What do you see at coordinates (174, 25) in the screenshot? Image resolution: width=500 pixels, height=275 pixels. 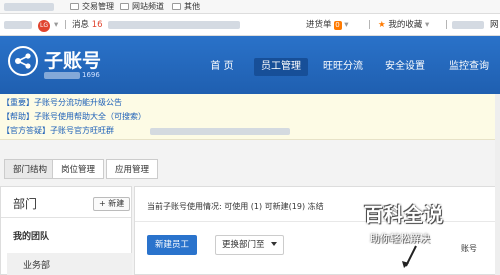 I see `blurred-links` at bounding box center [174, 25].